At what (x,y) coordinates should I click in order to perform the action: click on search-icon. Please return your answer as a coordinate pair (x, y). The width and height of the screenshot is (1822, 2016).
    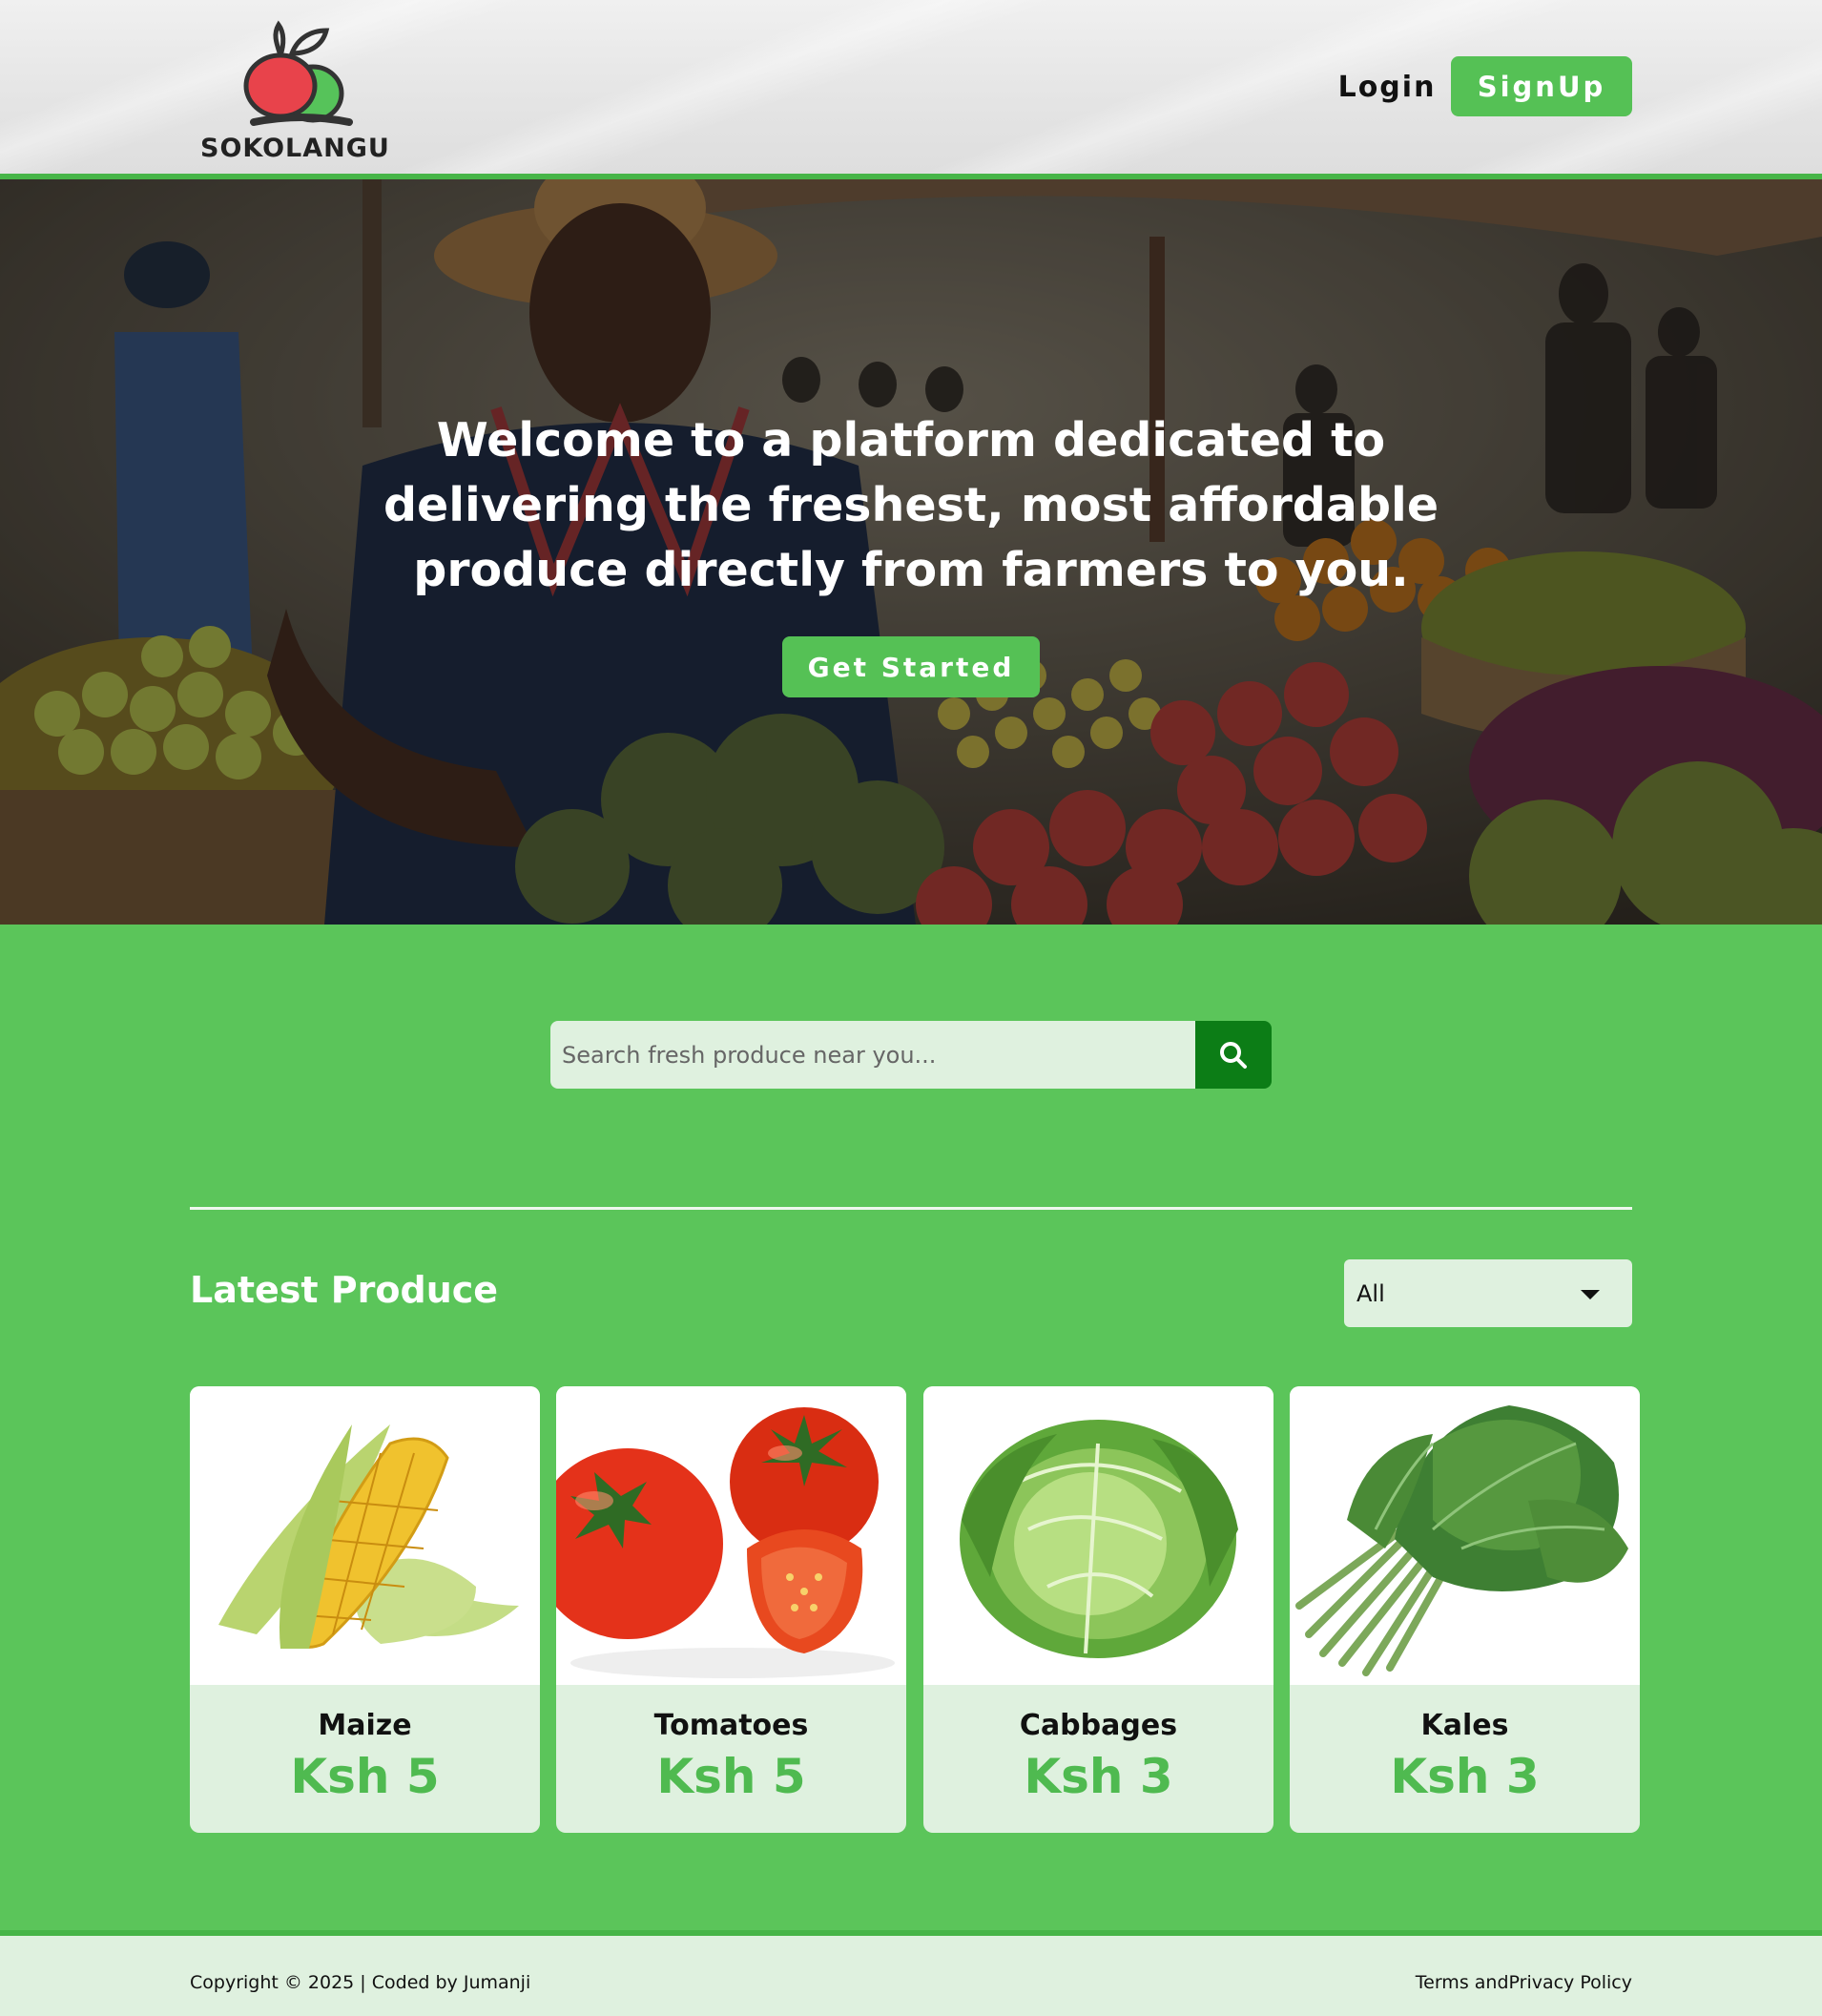
    Looking at the image, I should click on (1233, 1055).